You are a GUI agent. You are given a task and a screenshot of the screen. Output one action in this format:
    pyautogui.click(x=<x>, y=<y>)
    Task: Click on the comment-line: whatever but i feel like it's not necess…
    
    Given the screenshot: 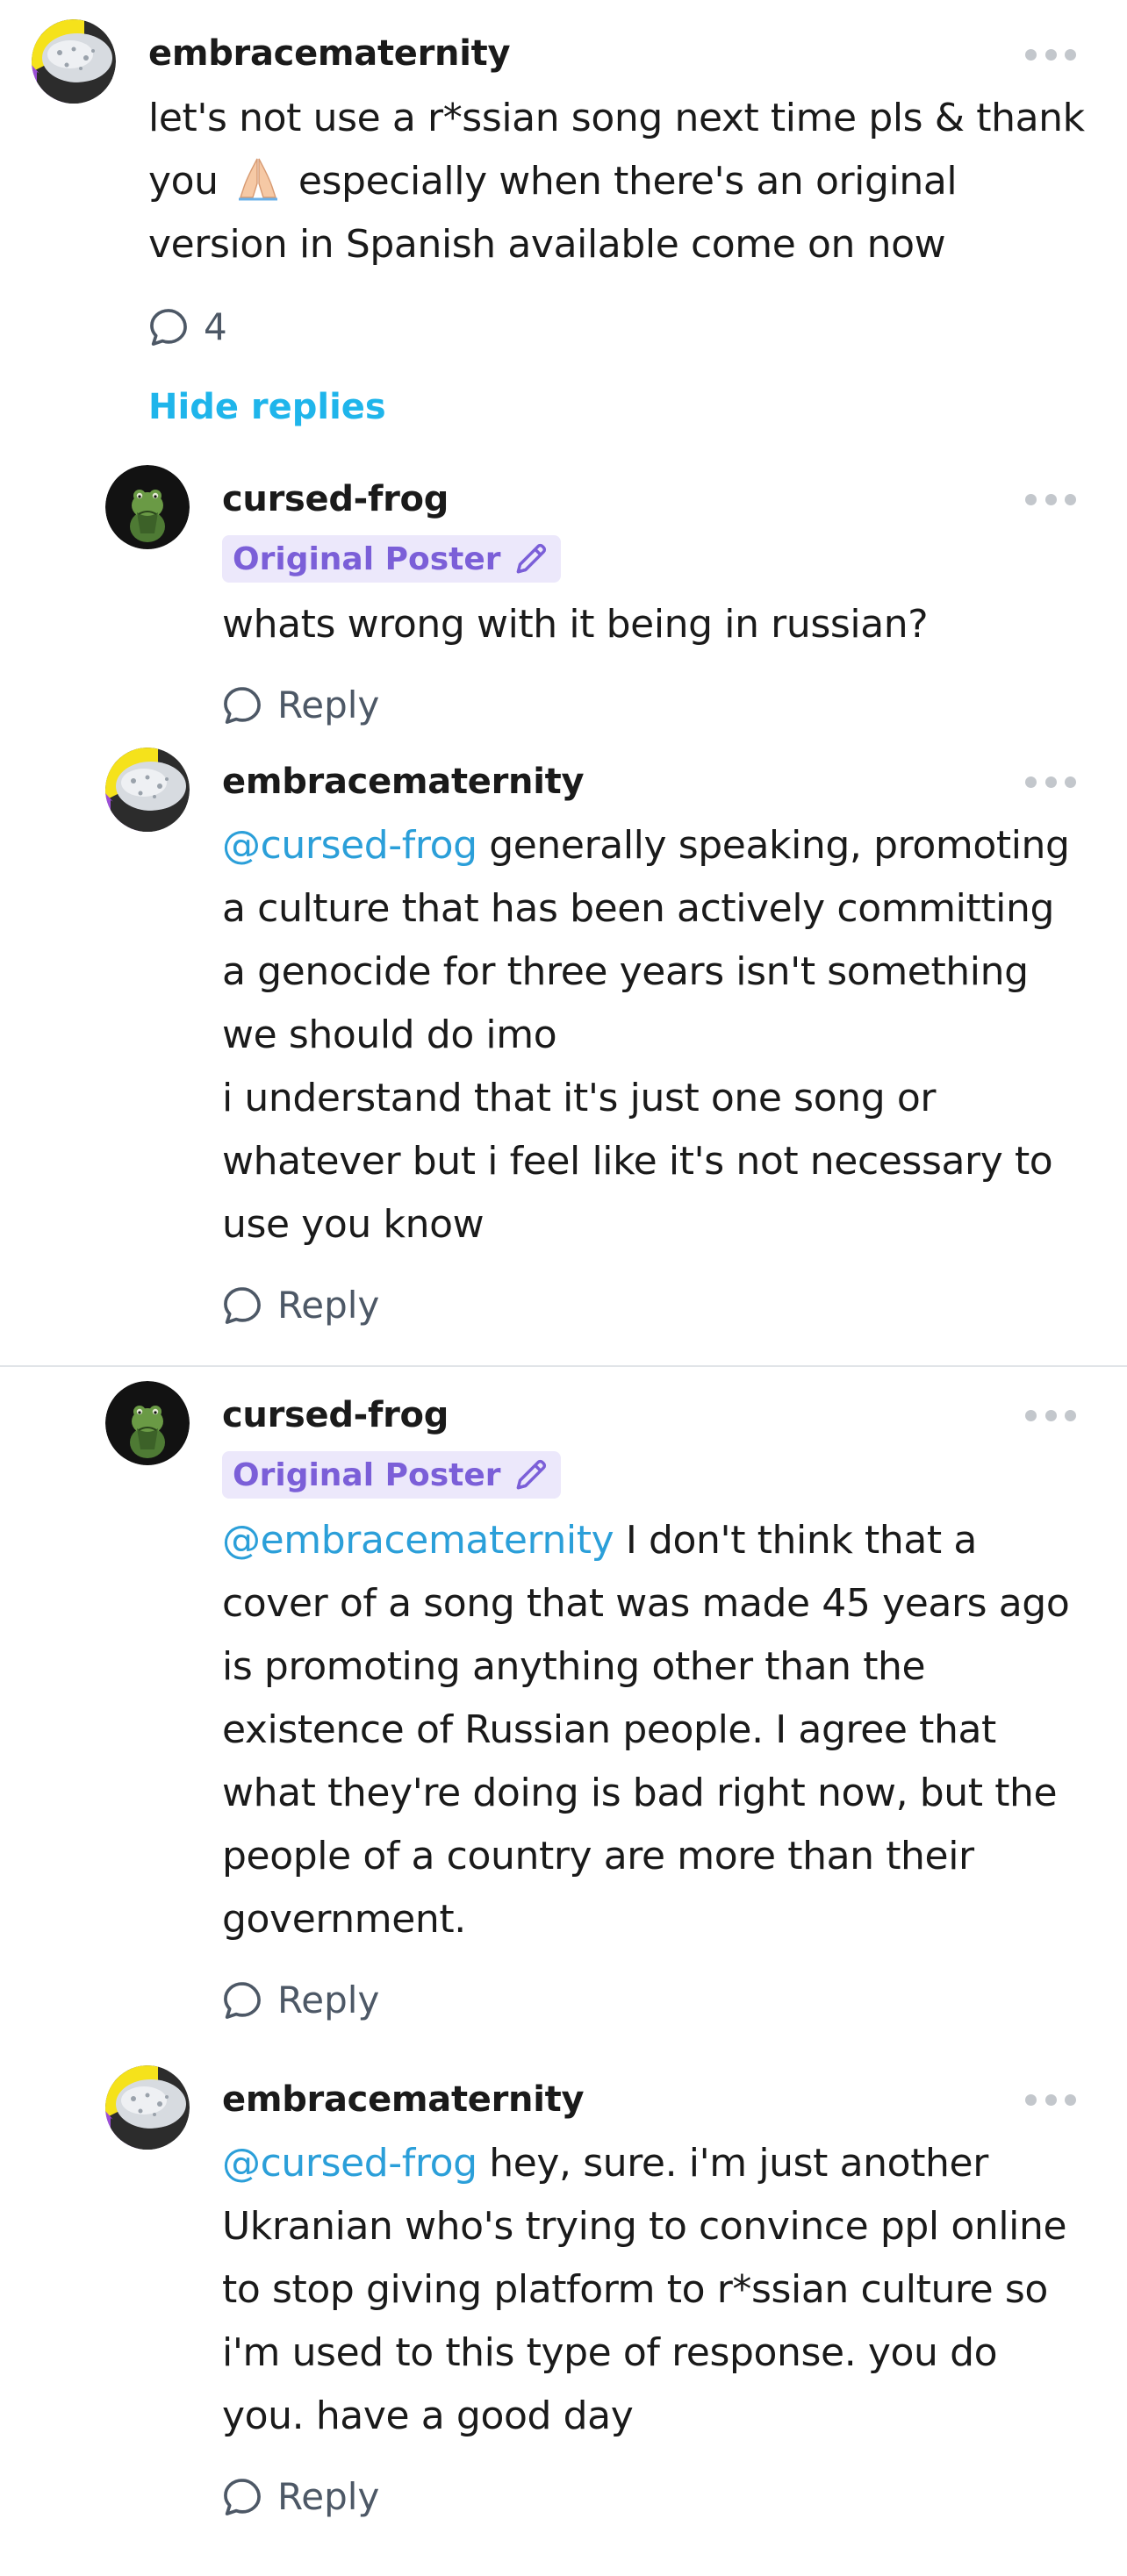 What is the action you would take?
    pyautogui.click(x=637, y=1161)
    